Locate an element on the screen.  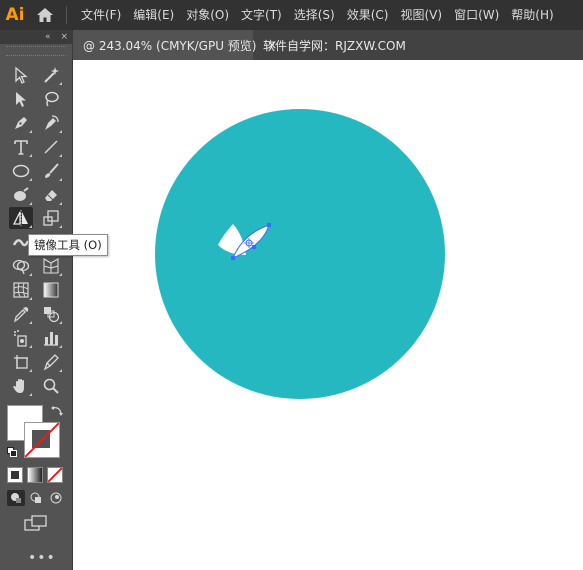
home-icon is located at coordinates (45, 15).